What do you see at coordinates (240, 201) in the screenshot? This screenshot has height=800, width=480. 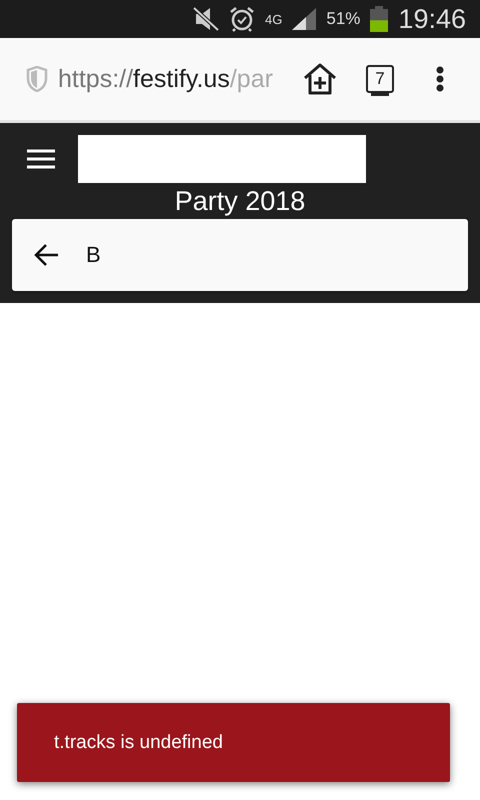 I see `party-title: Party 2018` at bounding box center [240, 201].